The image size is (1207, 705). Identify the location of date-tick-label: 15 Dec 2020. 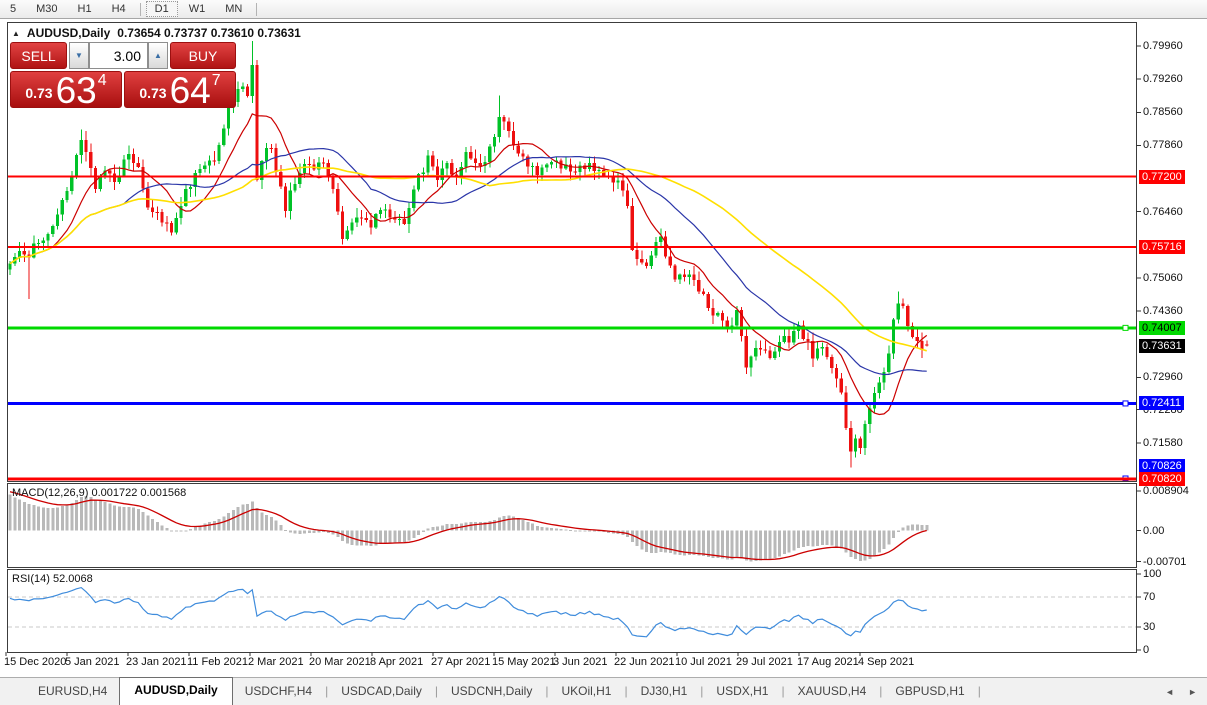
(35, 662).